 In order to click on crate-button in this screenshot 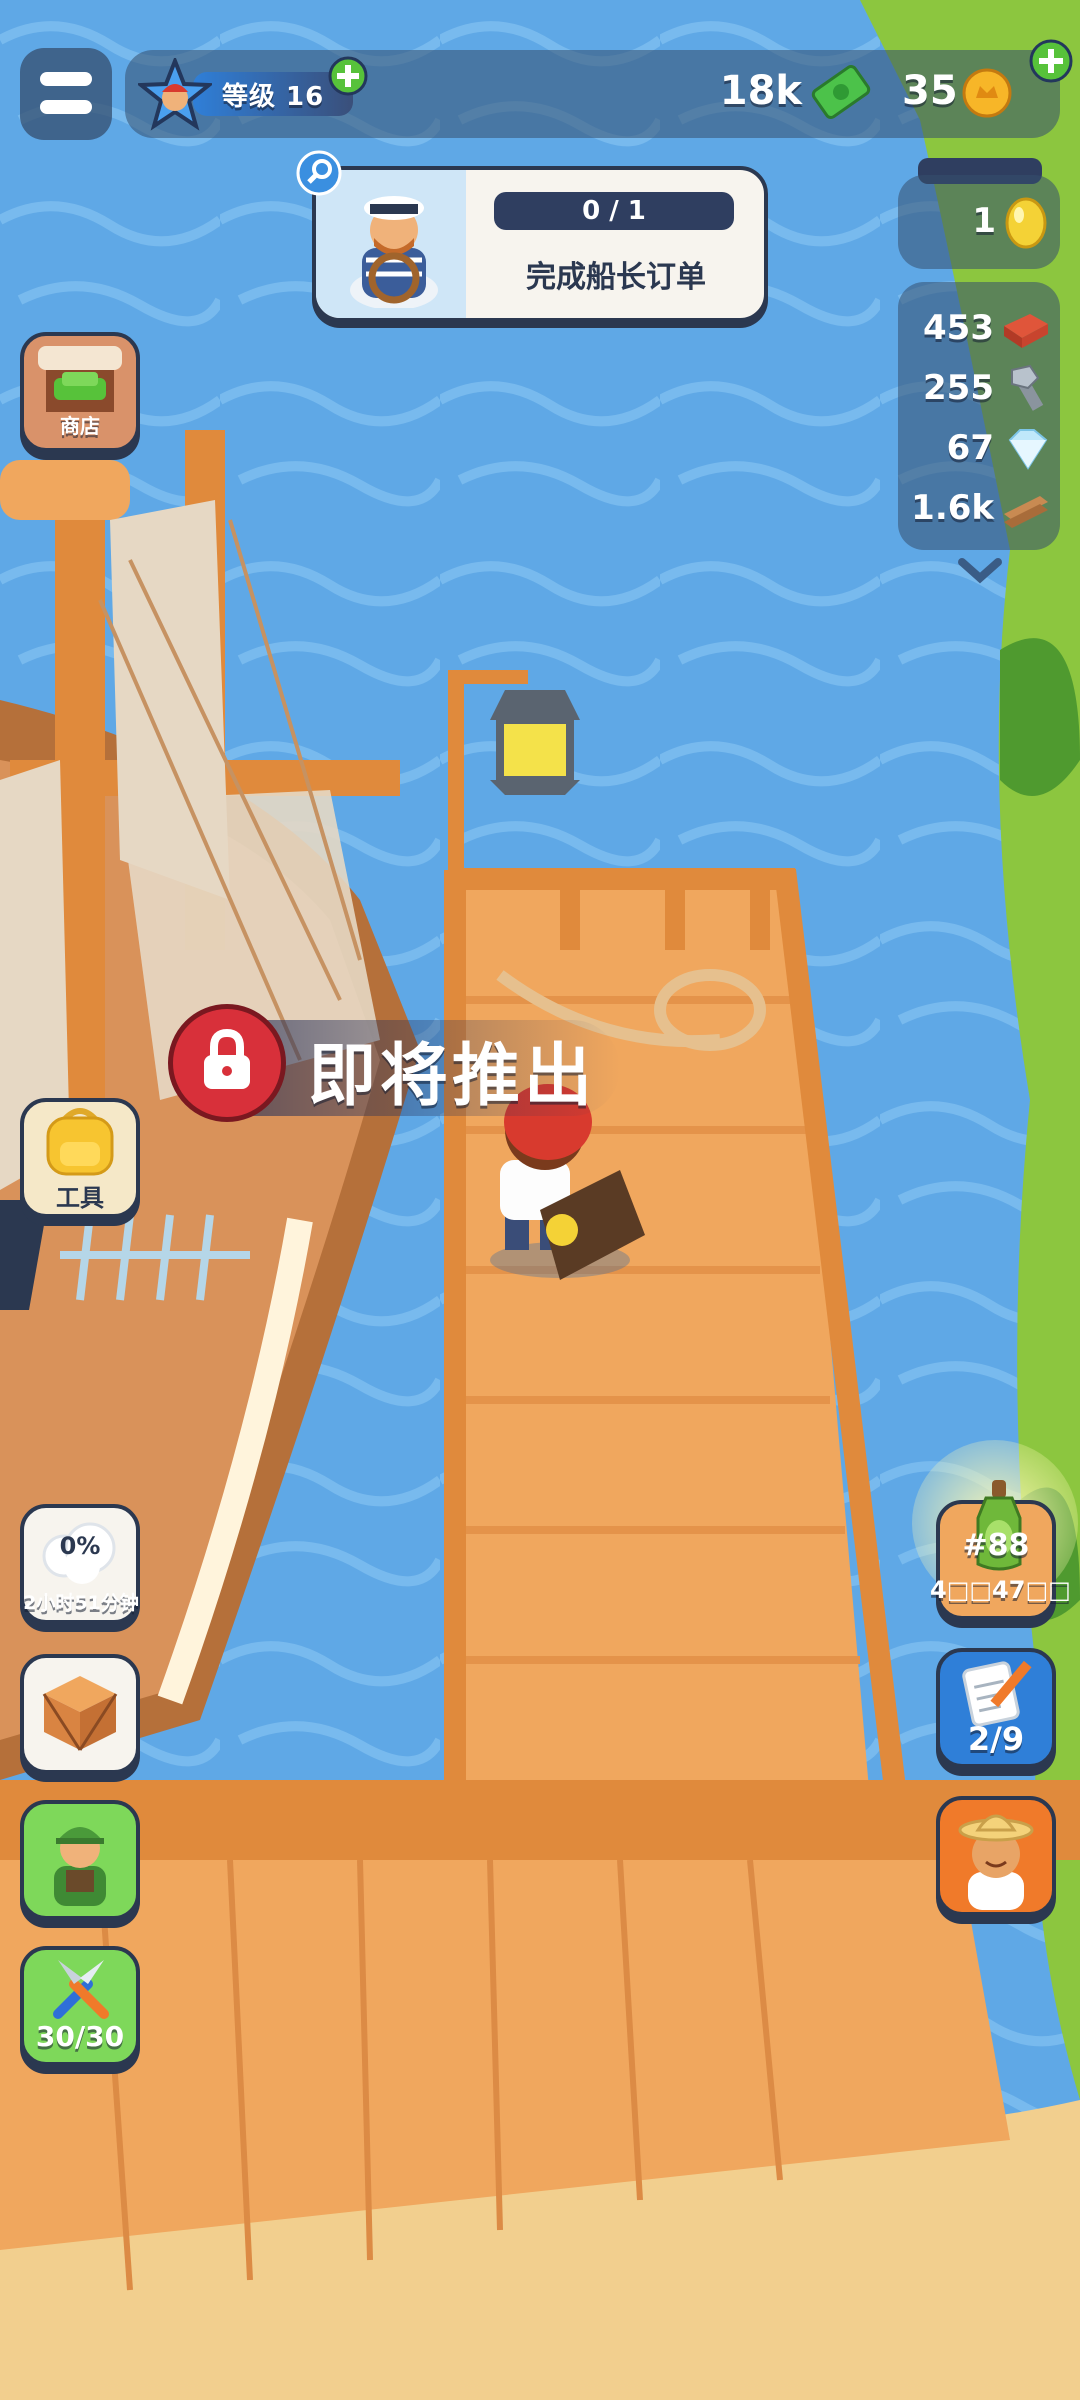, I will do `click(80, 1714)`.